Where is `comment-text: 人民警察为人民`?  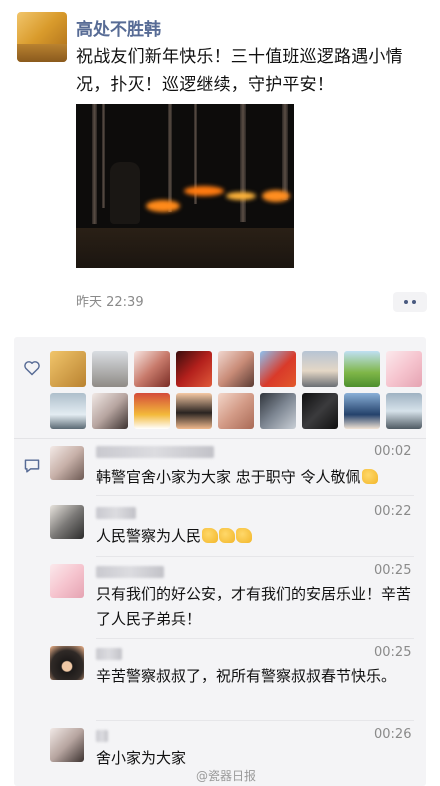 comment-text: 人民警察为人民 is located at coordinates (255, 536).